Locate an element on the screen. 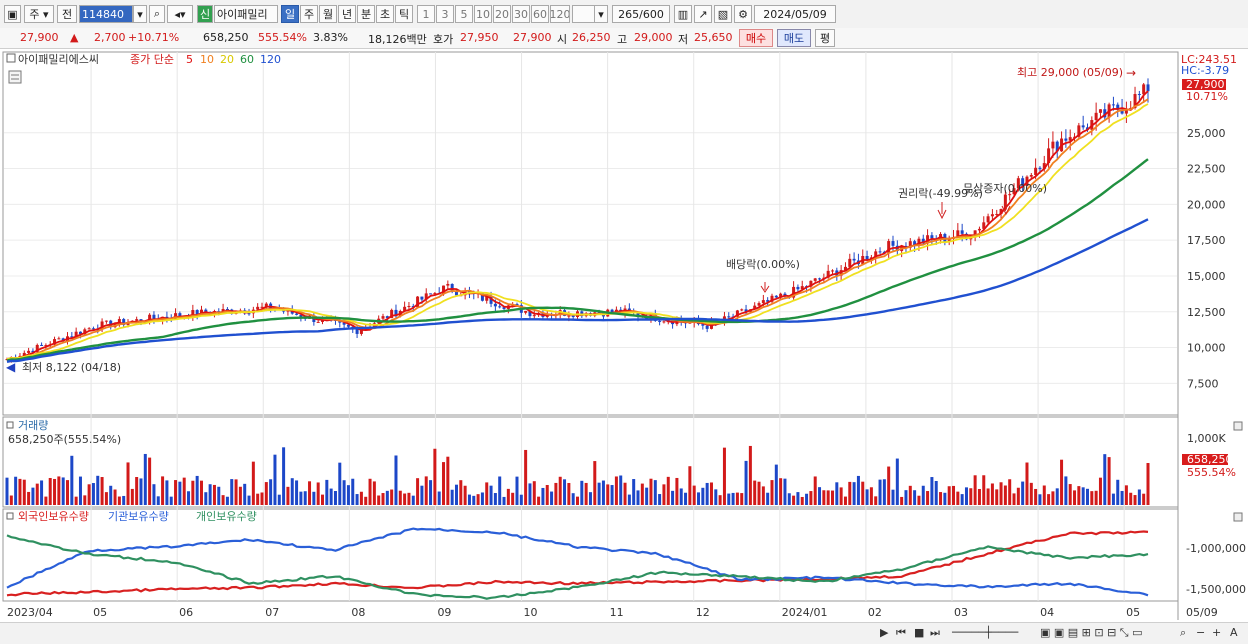 The width and height of the screenshot is (1248, 644). minus-icon: − is located at coordinates (1200, 632).